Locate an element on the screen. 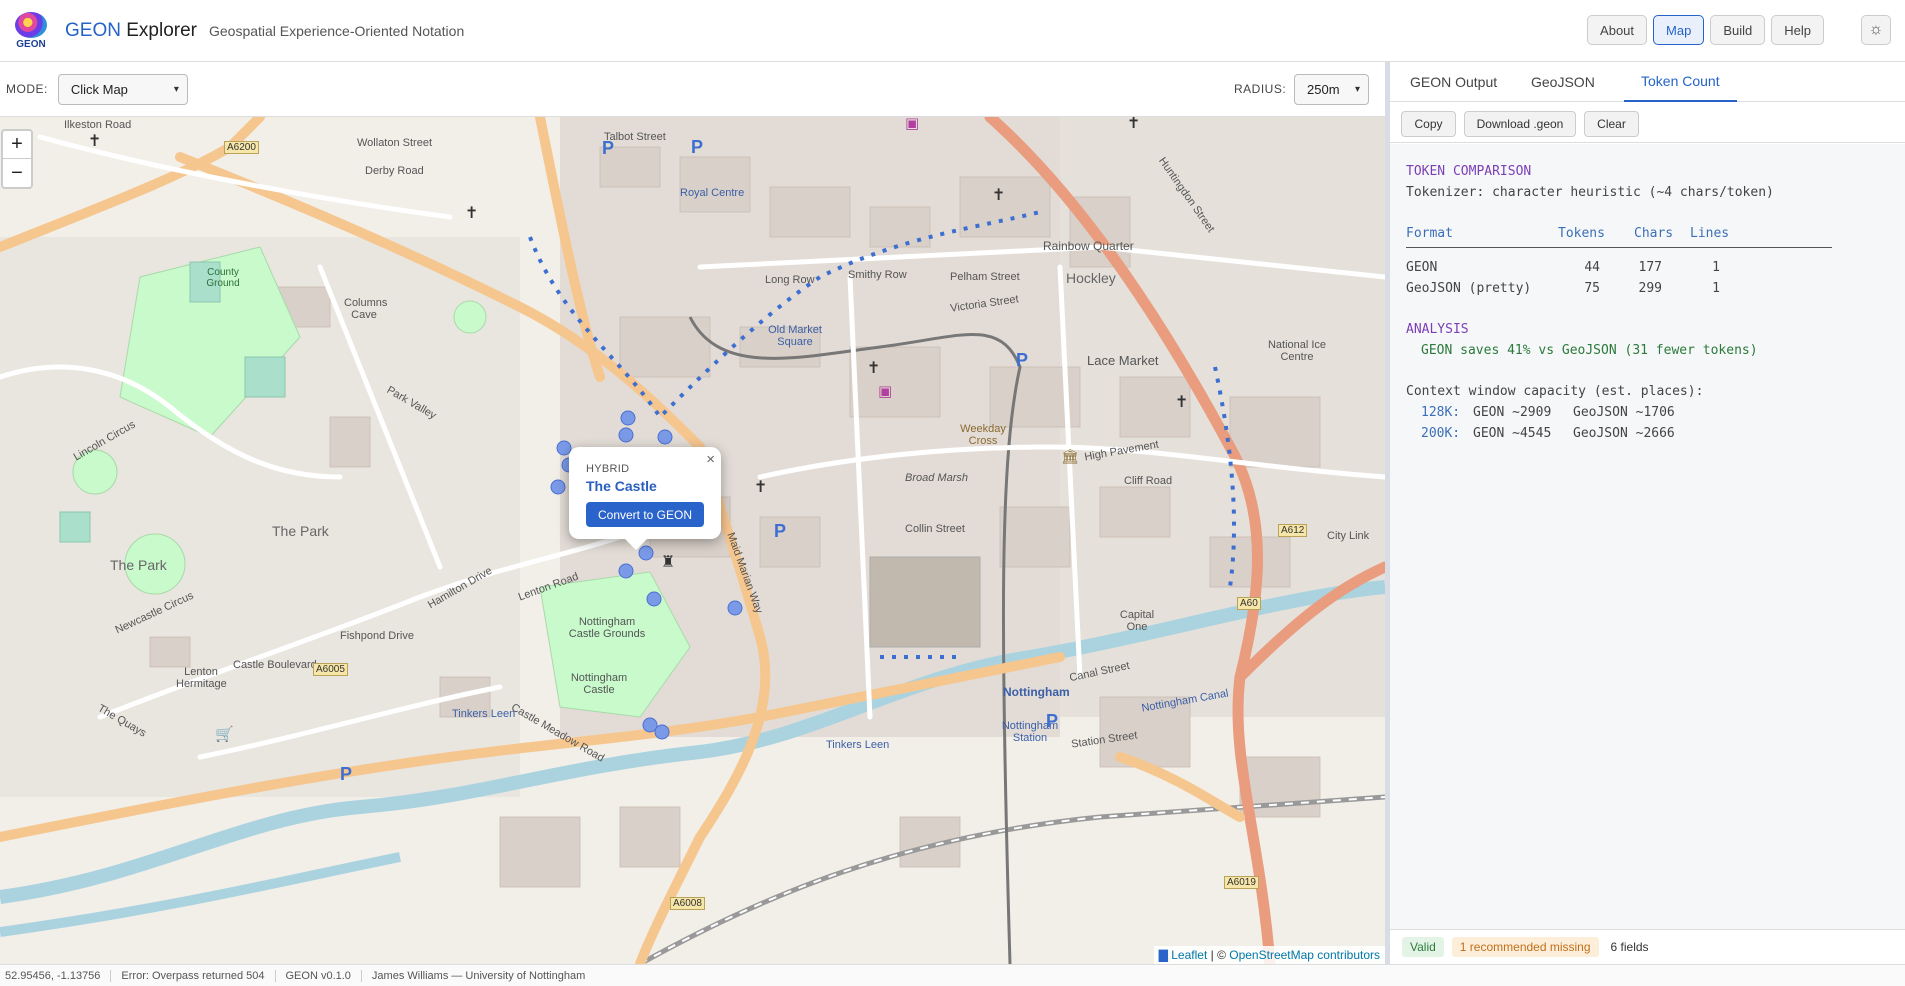 This screenshot has width=1905, height=986. popup-feature-name: The Castle is located at coordinates (621, 486).